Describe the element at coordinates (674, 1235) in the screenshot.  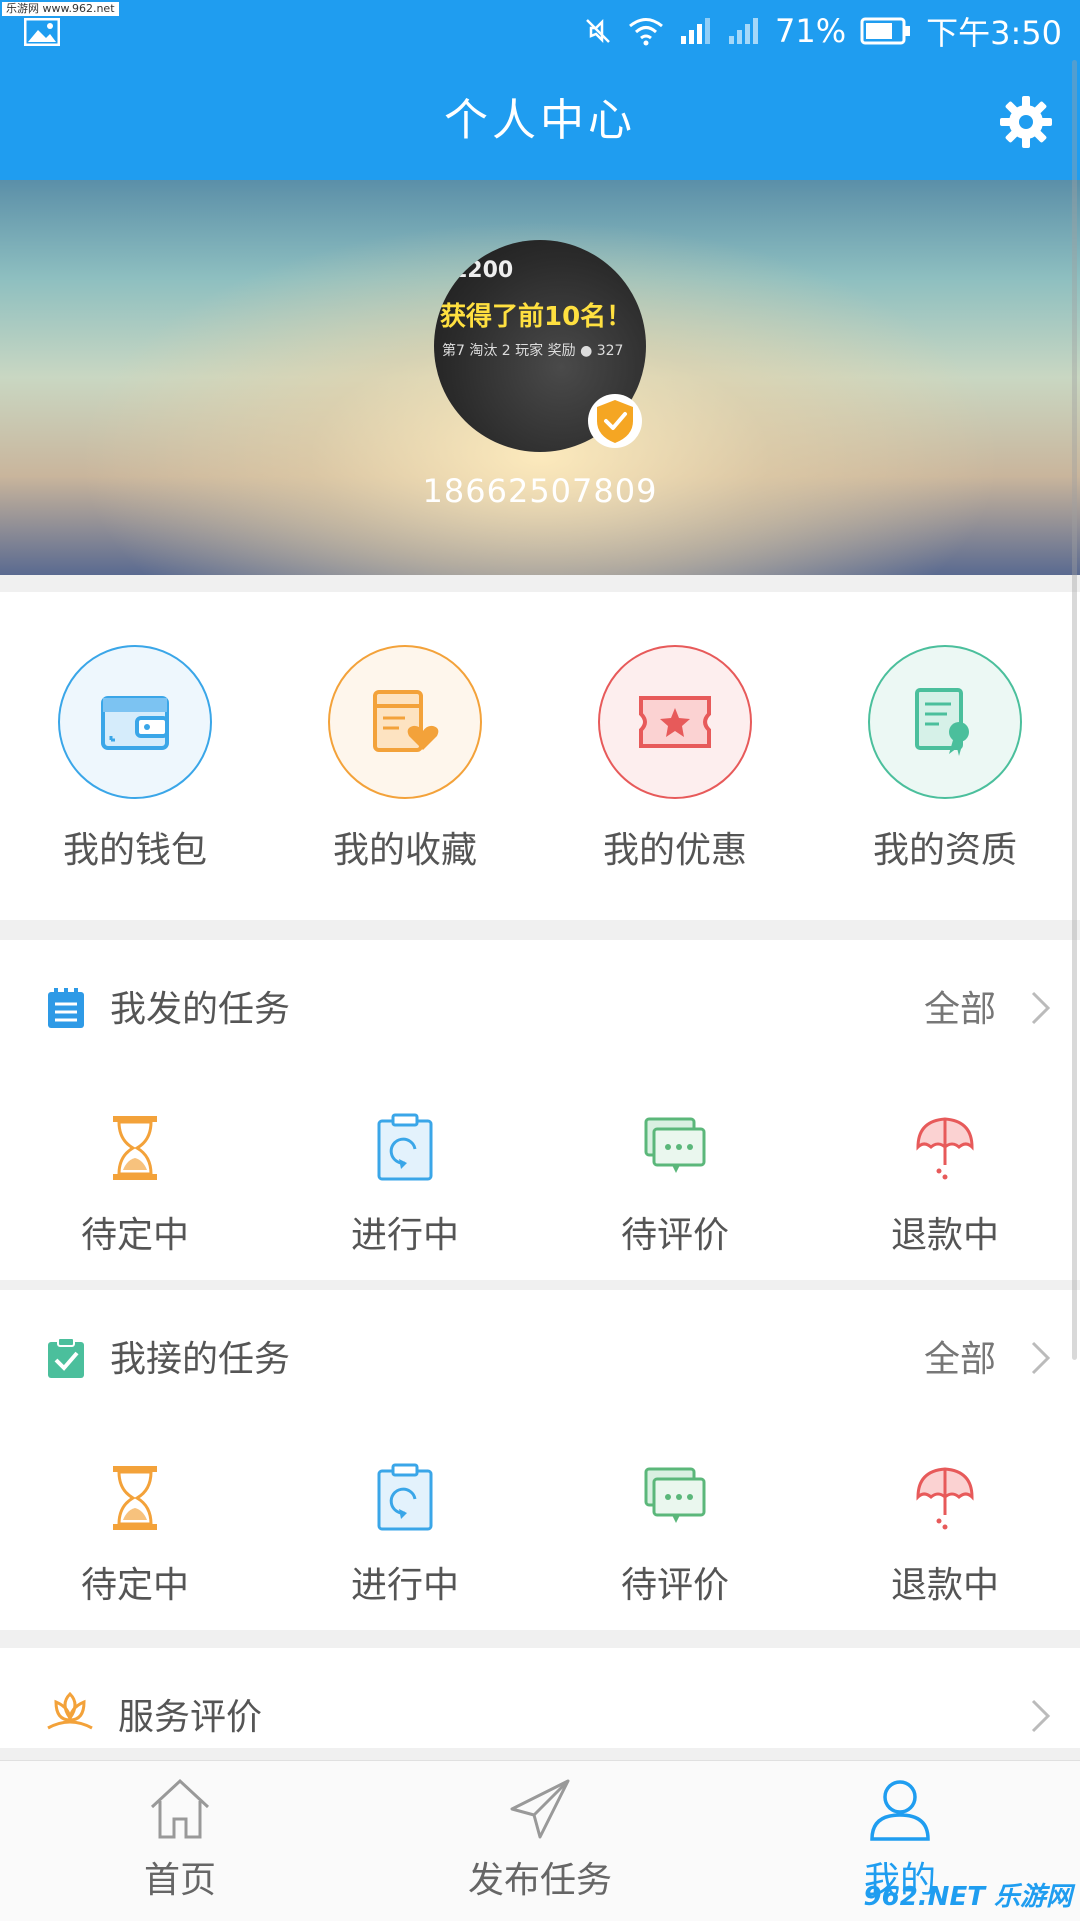
I see `posted-to-review-label: 待评价` at that location.